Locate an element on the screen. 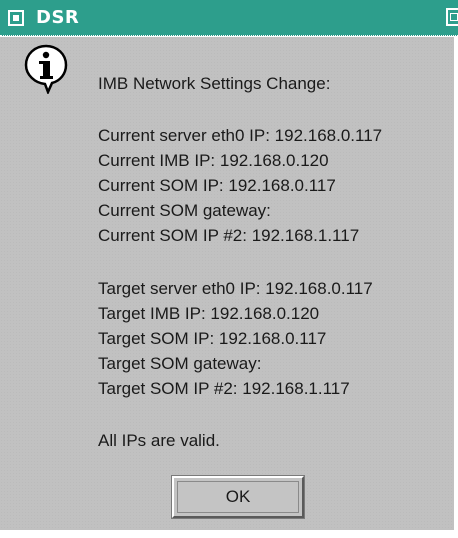  target-line: Target IMB IP: 192.168.0.120 is located at coordinates (209, 313).